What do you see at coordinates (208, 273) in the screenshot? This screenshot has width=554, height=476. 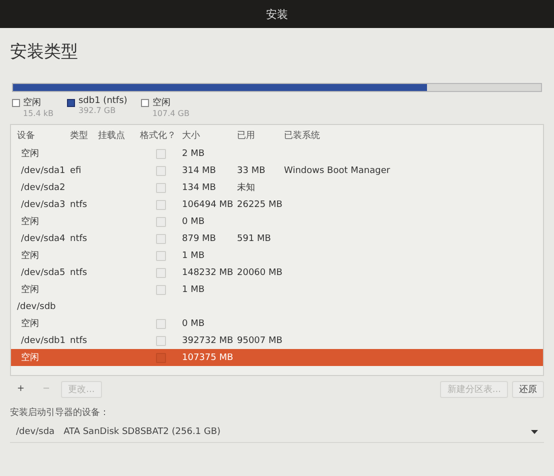 I see `table-cell: 148232 MB` at bounding box center [208, 273].